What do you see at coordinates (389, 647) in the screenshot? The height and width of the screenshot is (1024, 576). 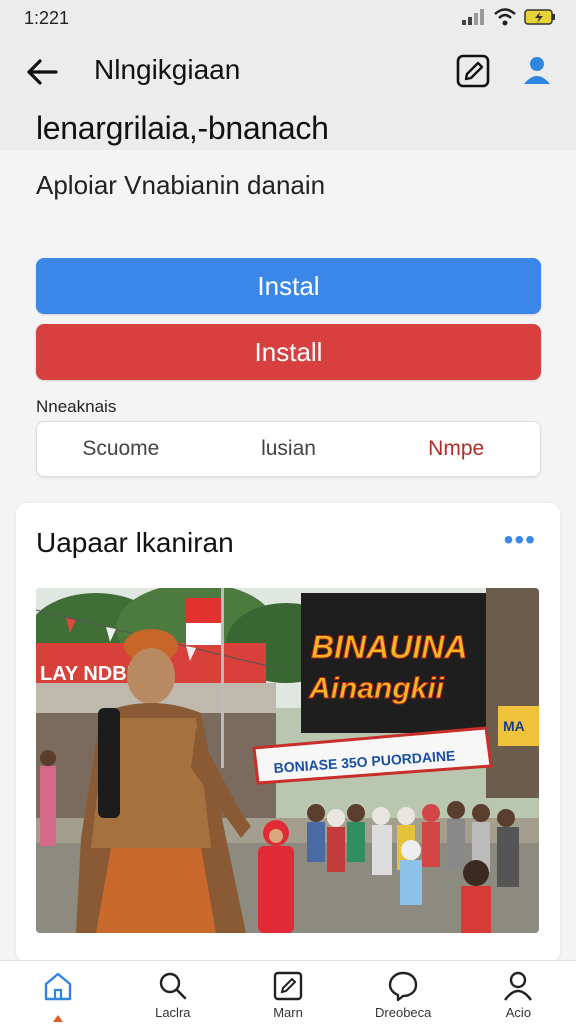 I see `banner-main-line1: BINAUINA` at bounding box center [389, 647].